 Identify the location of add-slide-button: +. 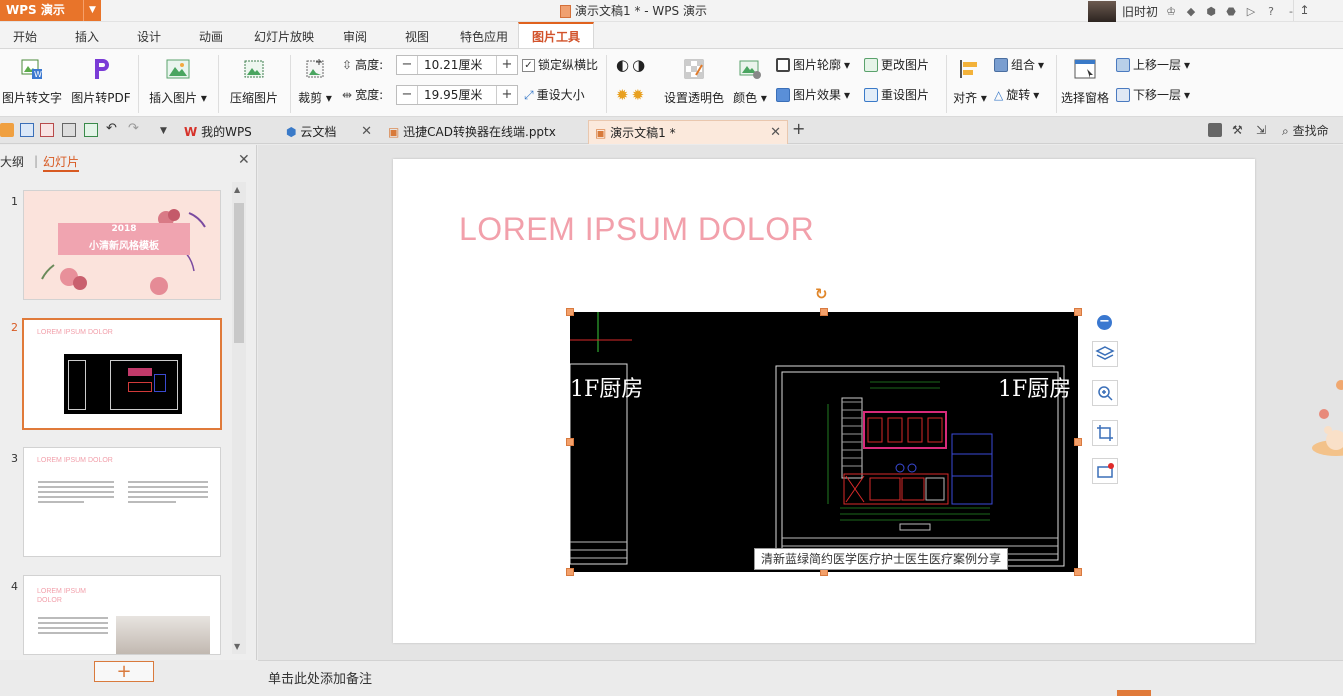
(124, 671).